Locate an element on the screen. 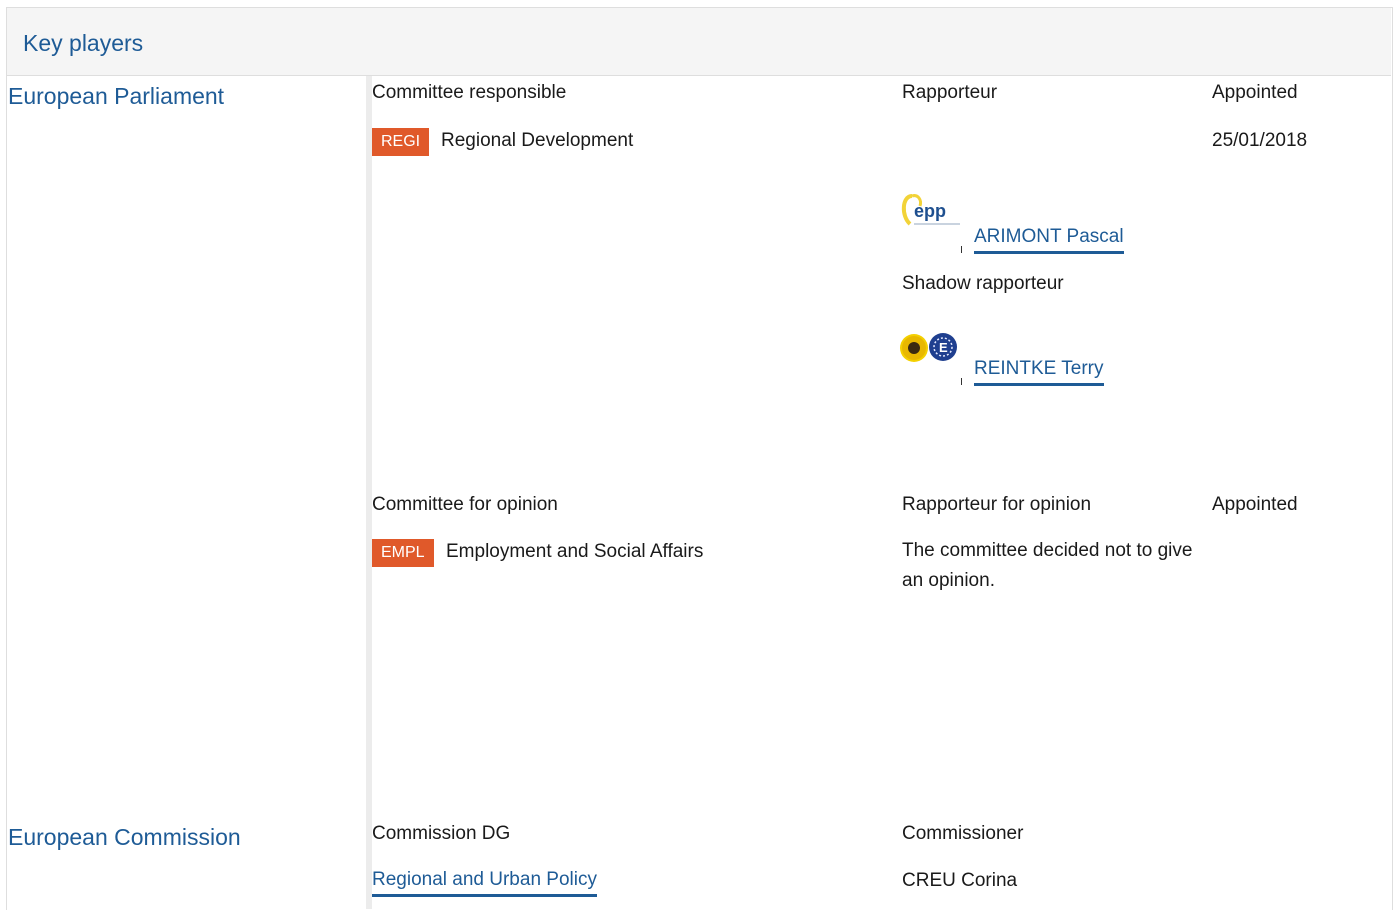  rapporteur-label: Rapporteur is located at coordinates (950, 92).